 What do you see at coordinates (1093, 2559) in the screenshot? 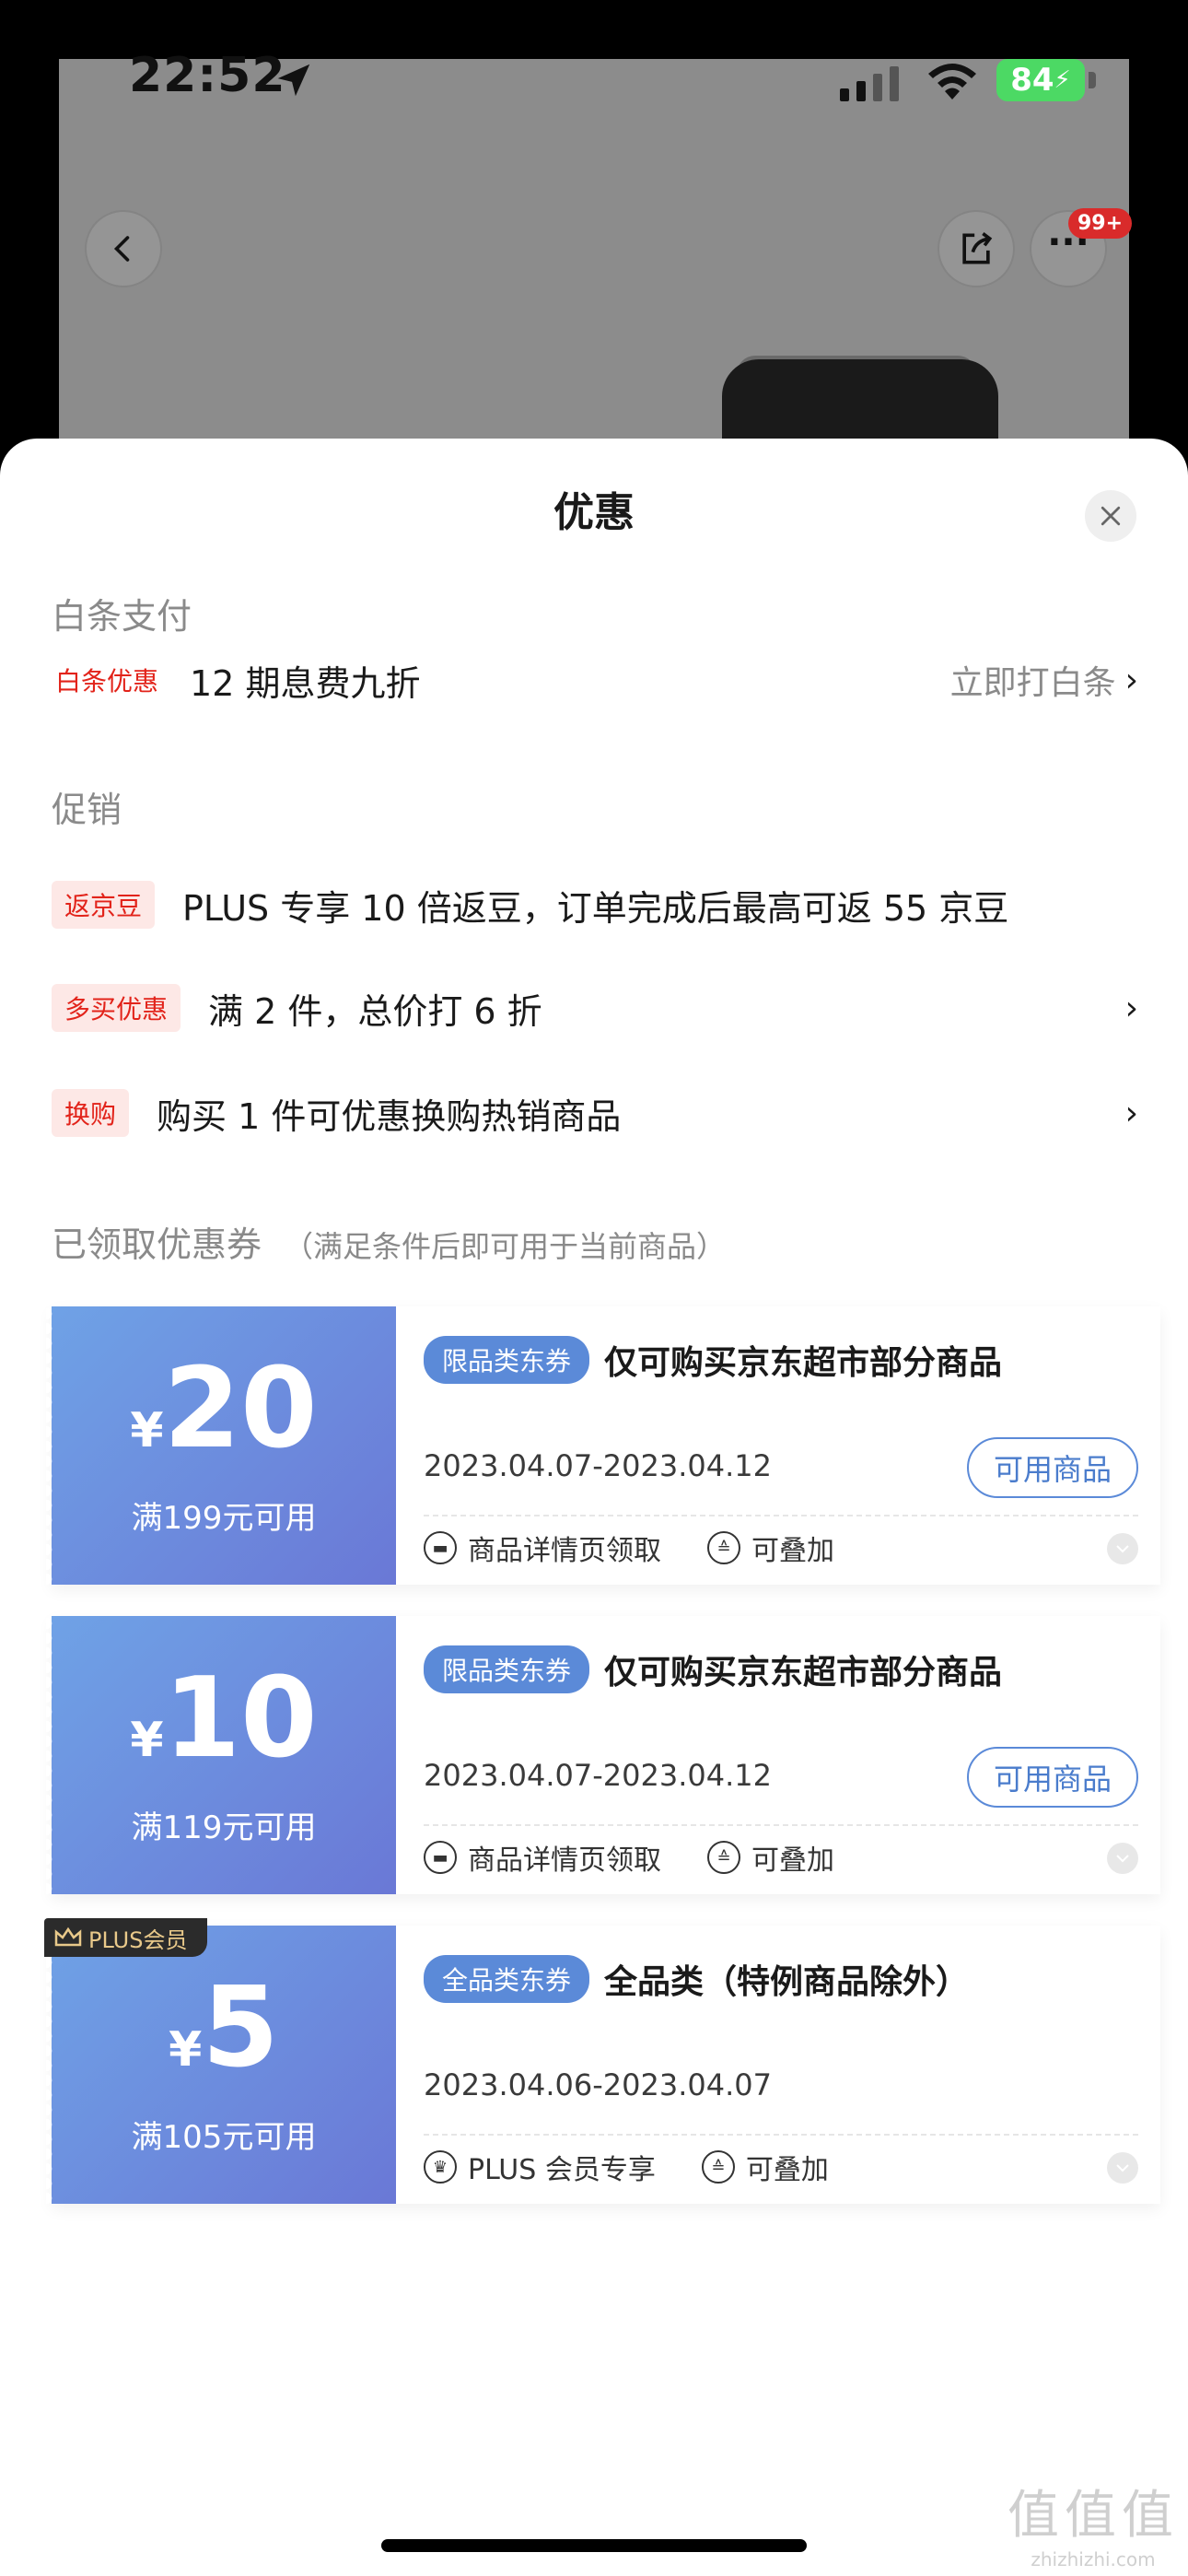
I see `watermark-url: zhizhizhi.com` at bounding box center [1093, 2559].